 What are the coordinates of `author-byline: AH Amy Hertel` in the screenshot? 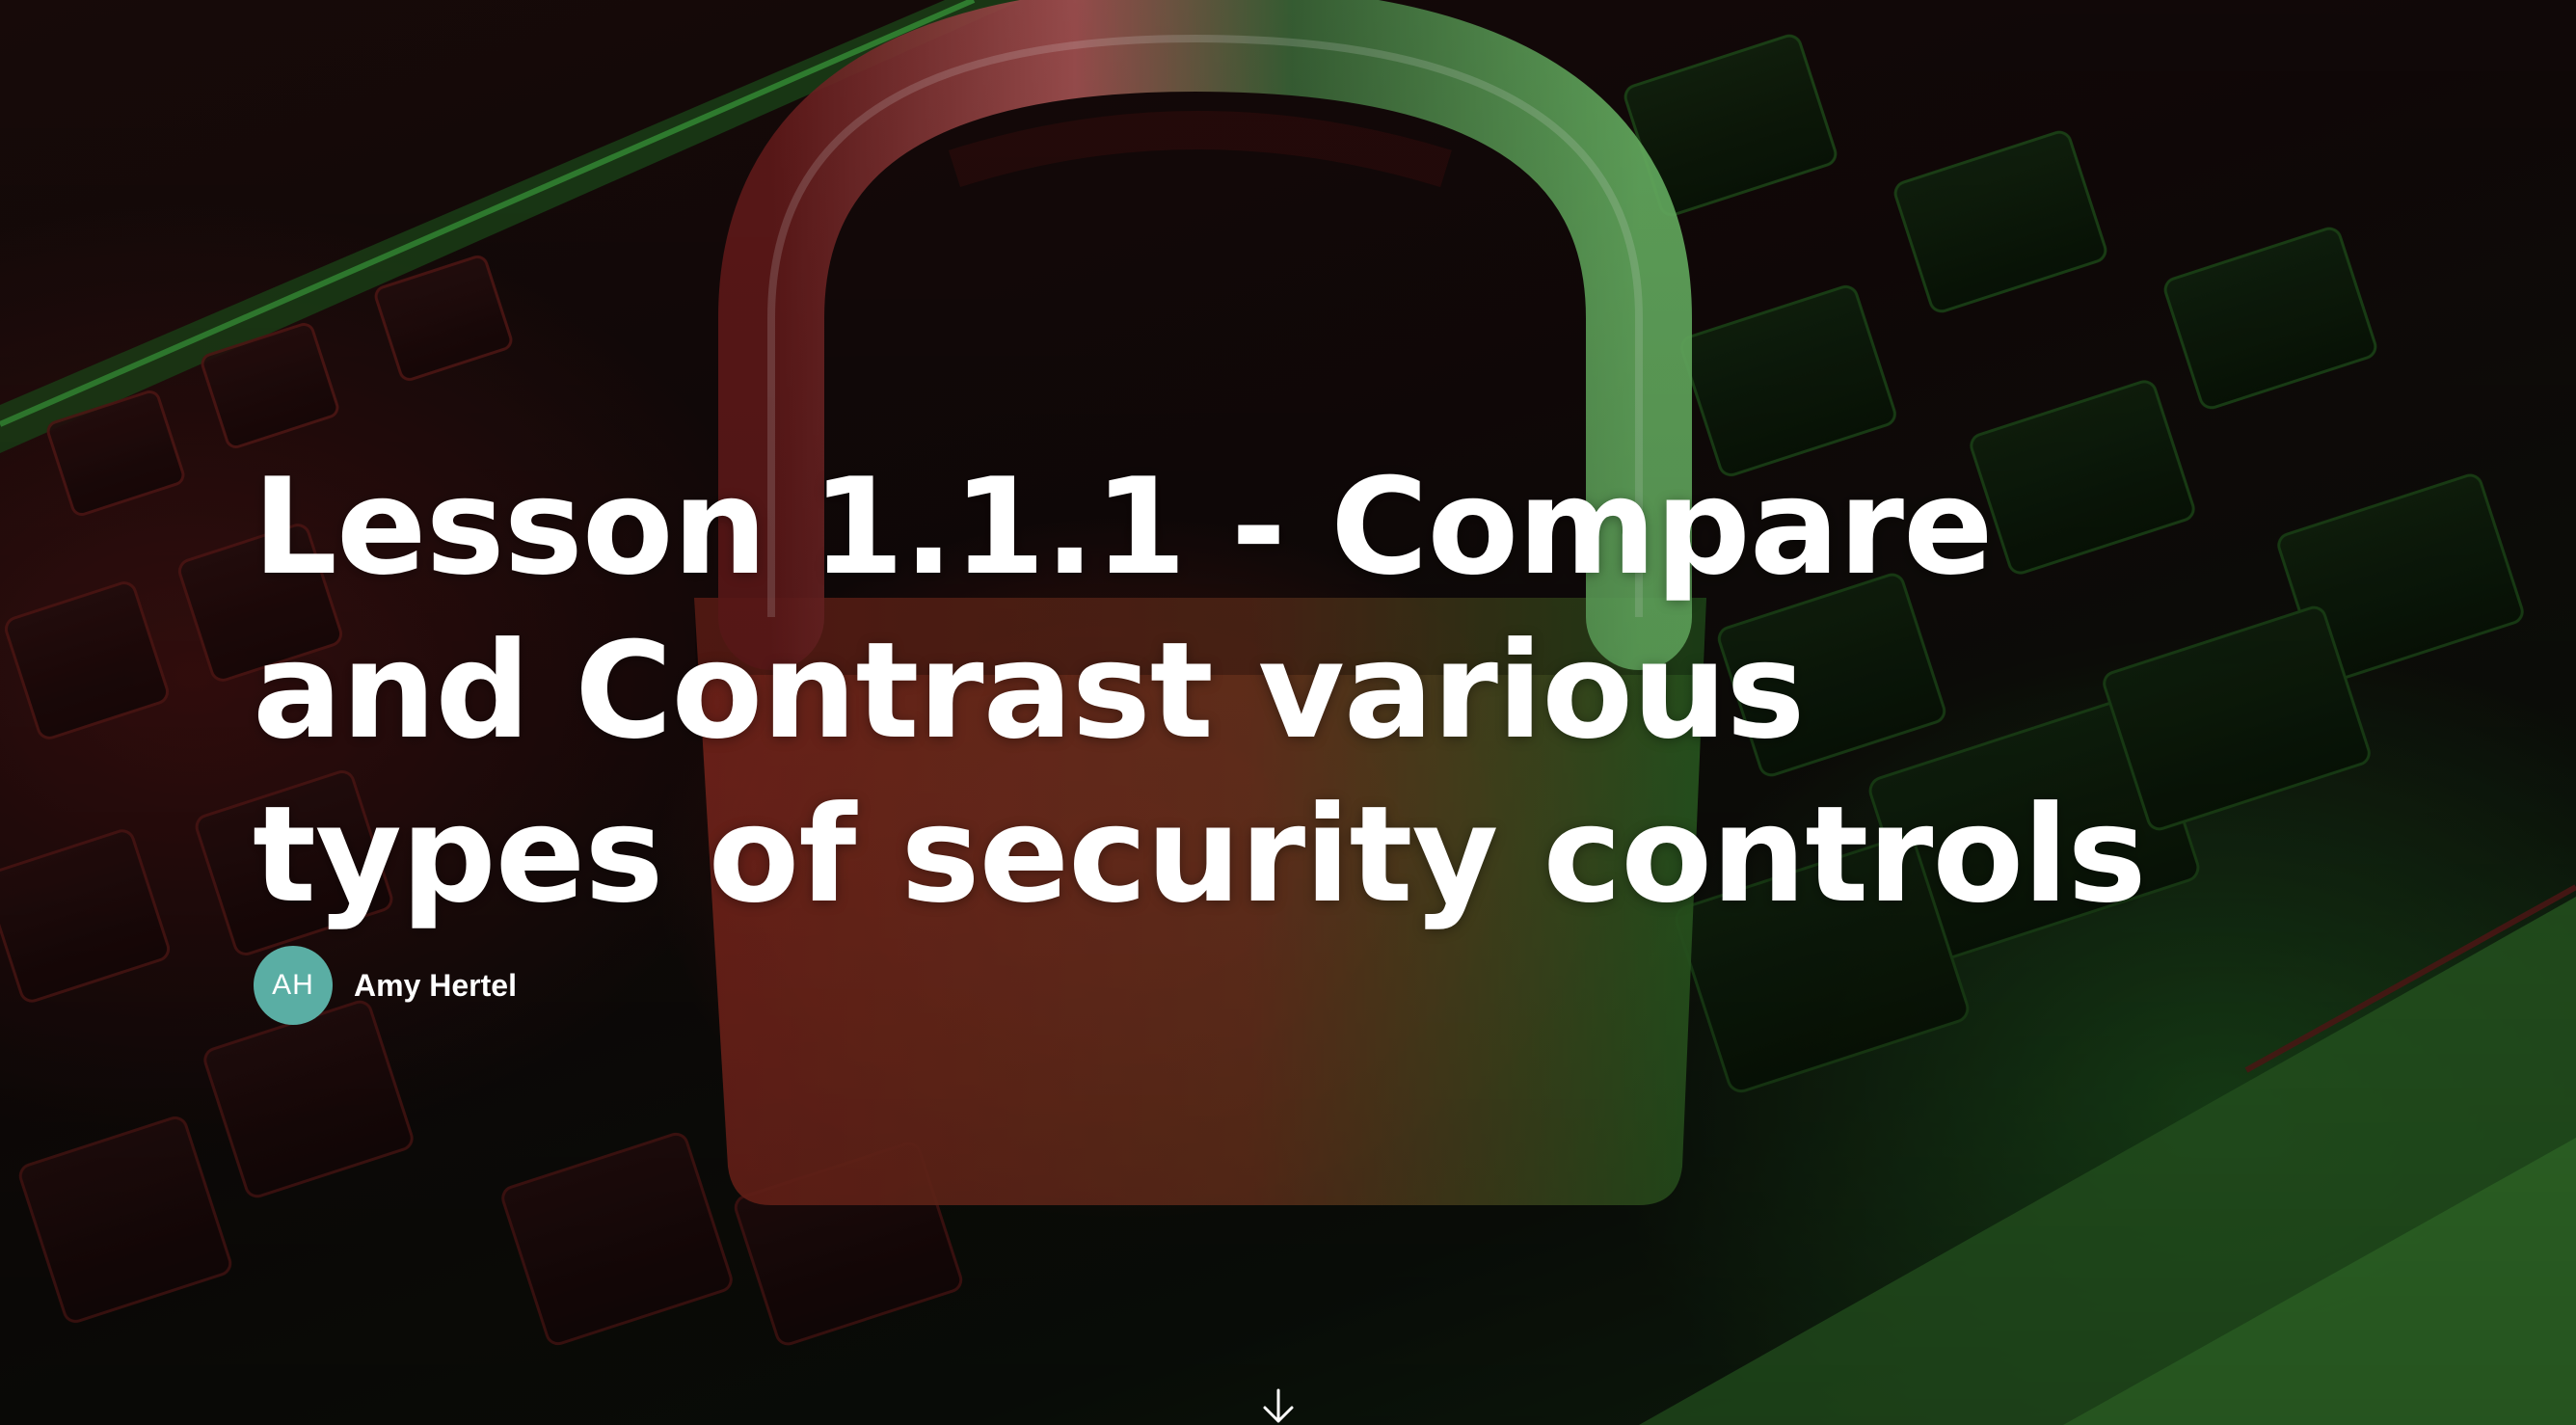 It's located at (386, 985).